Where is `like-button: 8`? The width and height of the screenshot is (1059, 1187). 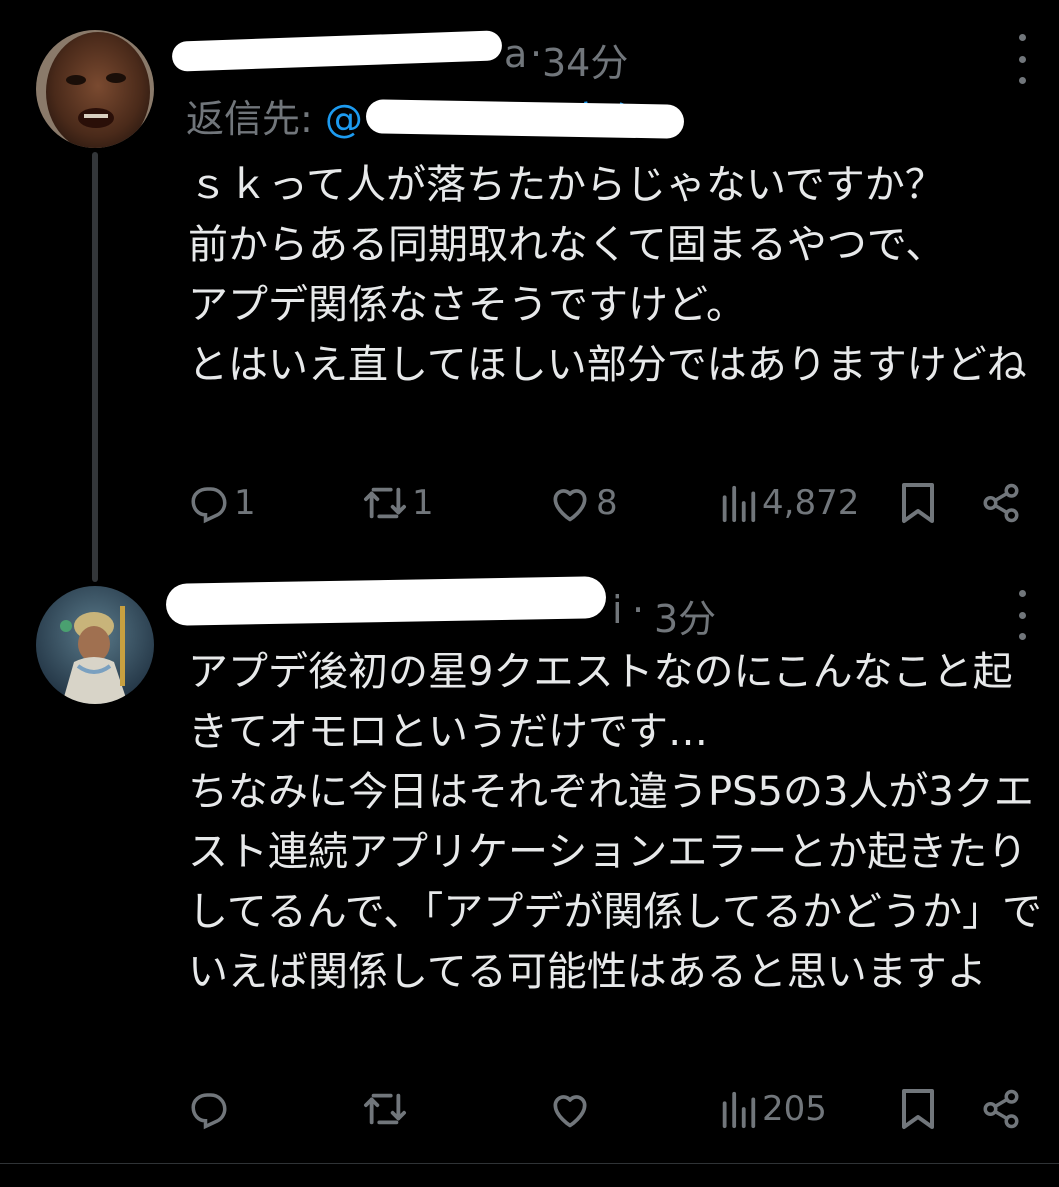
like-button: 8 is located at coordinates (583, 503).